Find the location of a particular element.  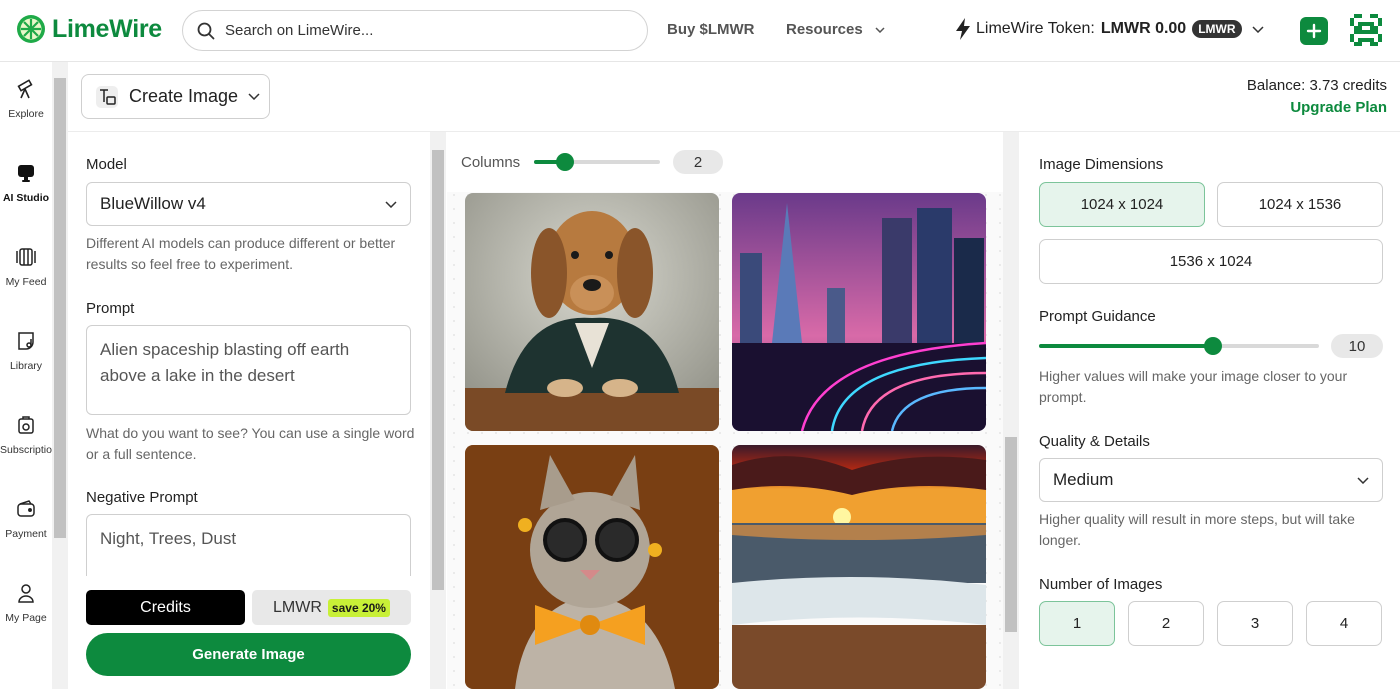

search-icon is located at coordinates (206, 30).